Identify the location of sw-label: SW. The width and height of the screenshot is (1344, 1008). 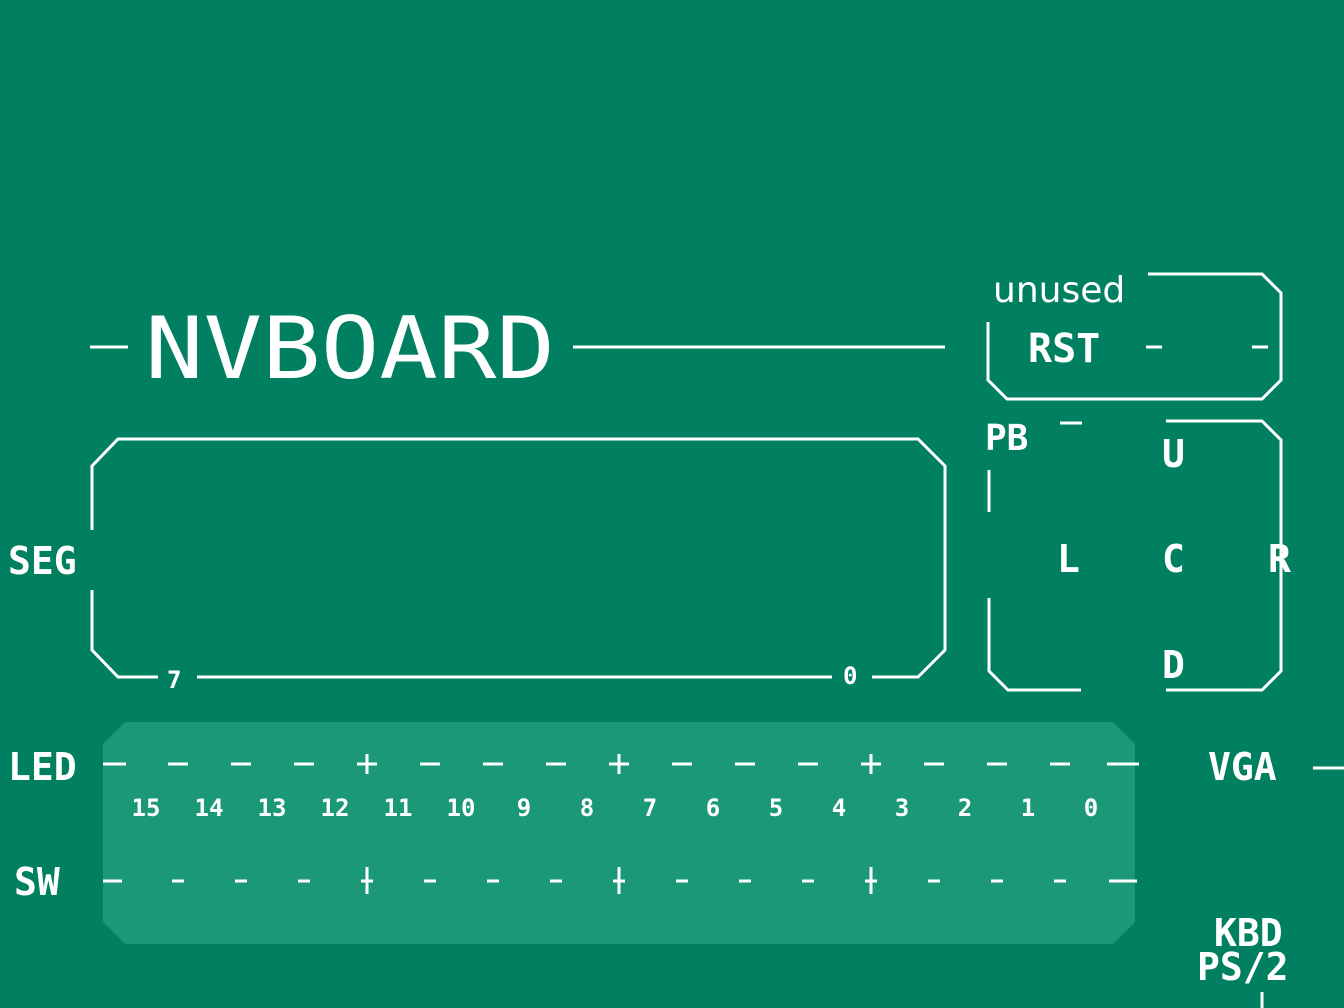
(37, 882).